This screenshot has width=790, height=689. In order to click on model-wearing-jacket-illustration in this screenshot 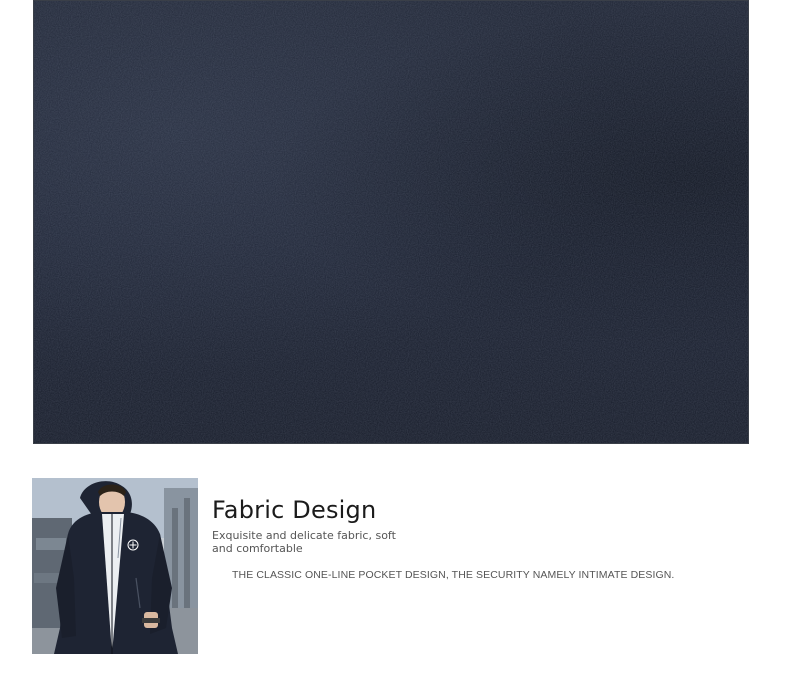, I will do `click(115, 566)`.